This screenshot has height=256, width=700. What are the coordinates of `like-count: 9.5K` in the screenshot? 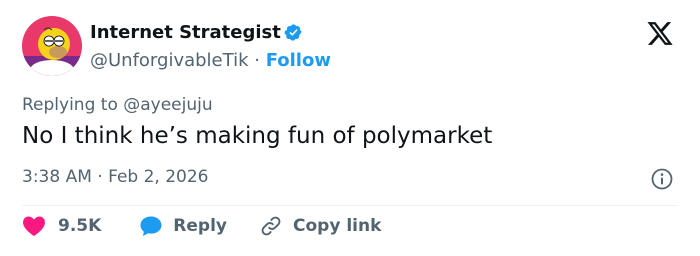 It's located at (80, 226).